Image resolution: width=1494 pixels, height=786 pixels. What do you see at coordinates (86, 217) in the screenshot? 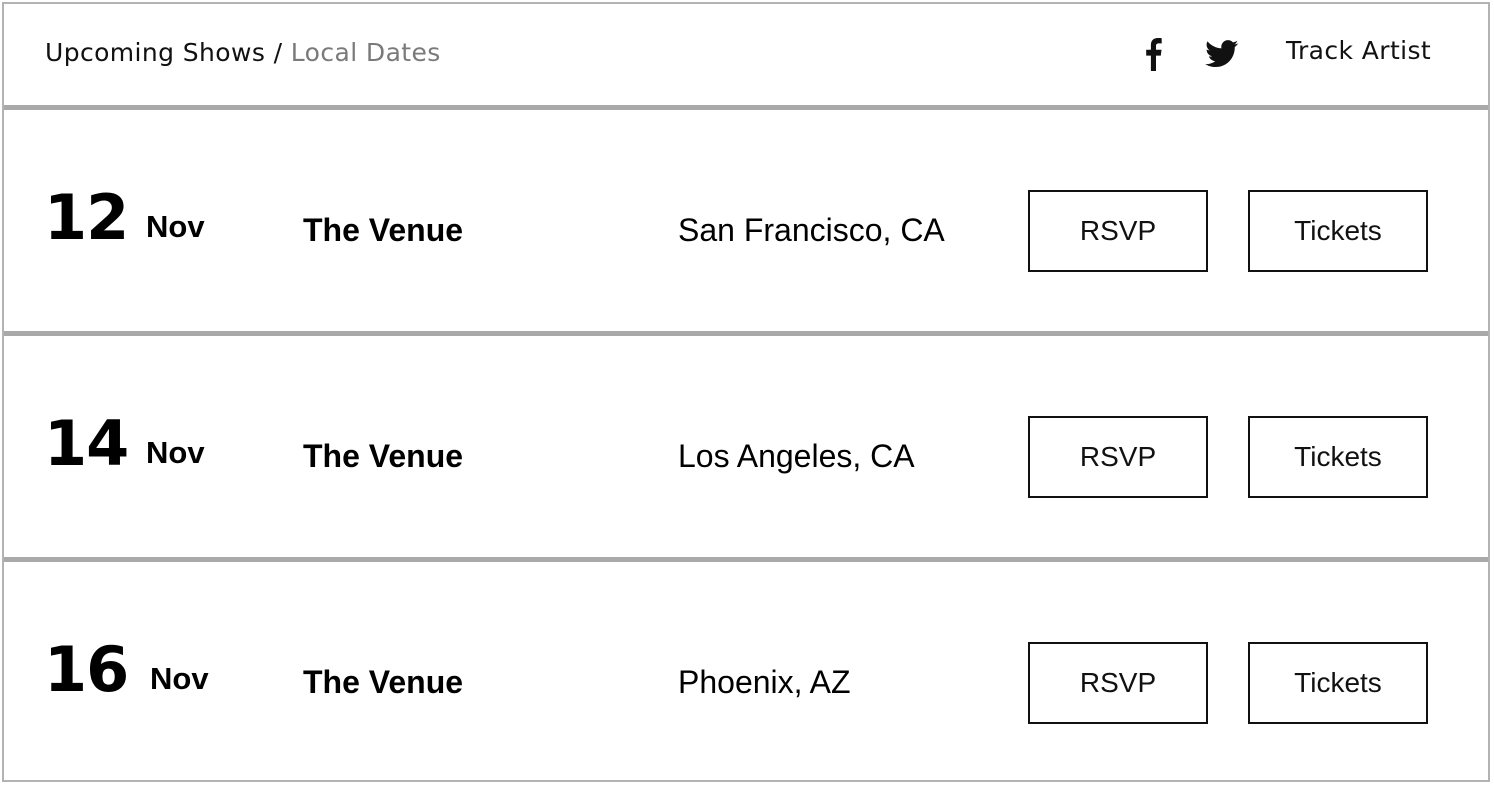
I see `show-day: 12` at bounding box center [86, 217].